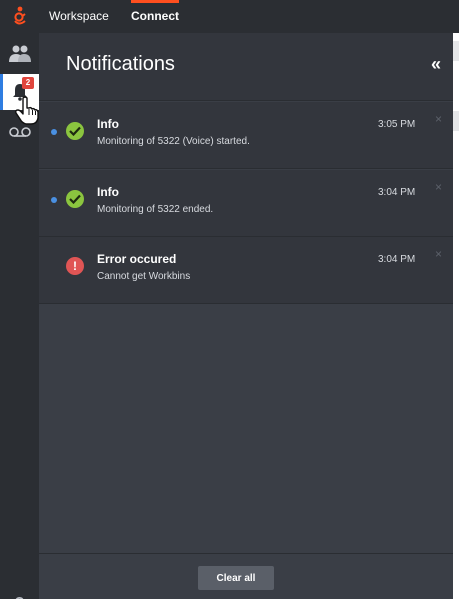 The height and width of the screenshot is (599, 459). What do you see at coordinates (20, 17) in the screenshot?
I see `genesys-logo-icon` at bounding box center [20, 17].